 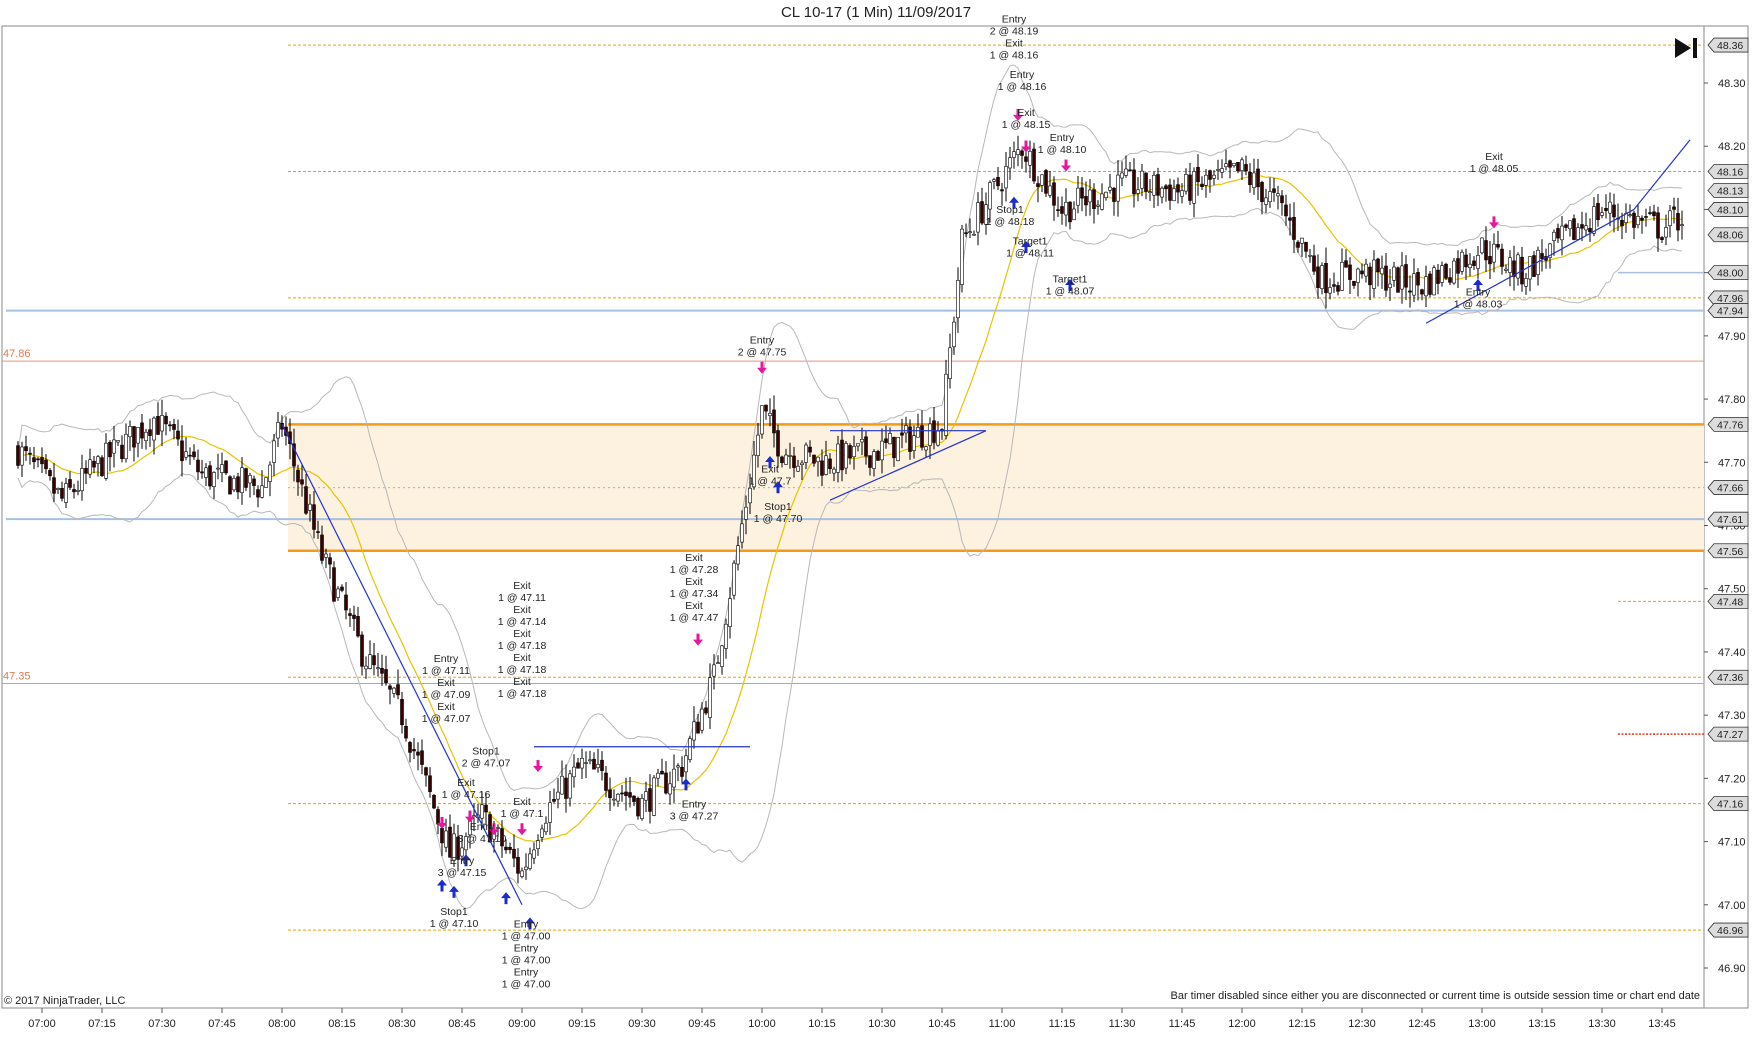 I want to click on trade-label: 1 @ 48.05, so click(x=1494, y=169).